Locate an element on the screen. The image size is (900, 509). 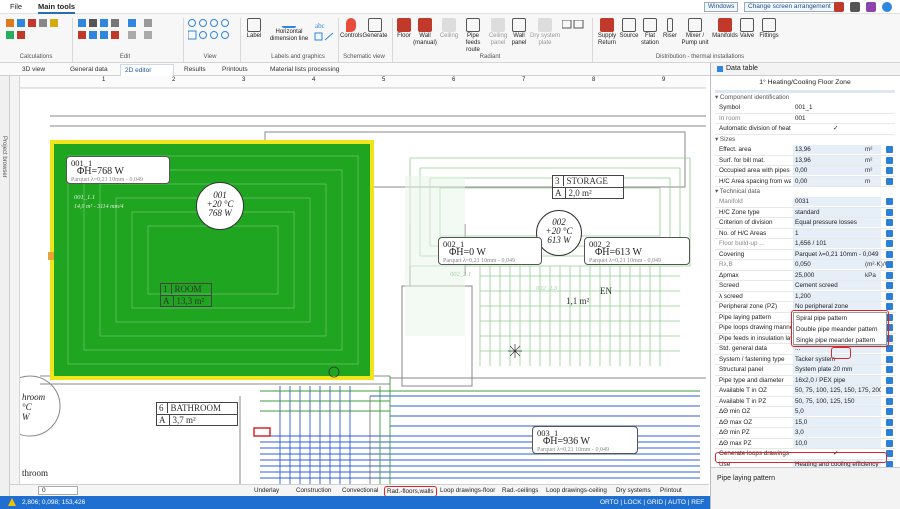
section-technical-data: ▾ Technical data is located at coordinates (805, 191).